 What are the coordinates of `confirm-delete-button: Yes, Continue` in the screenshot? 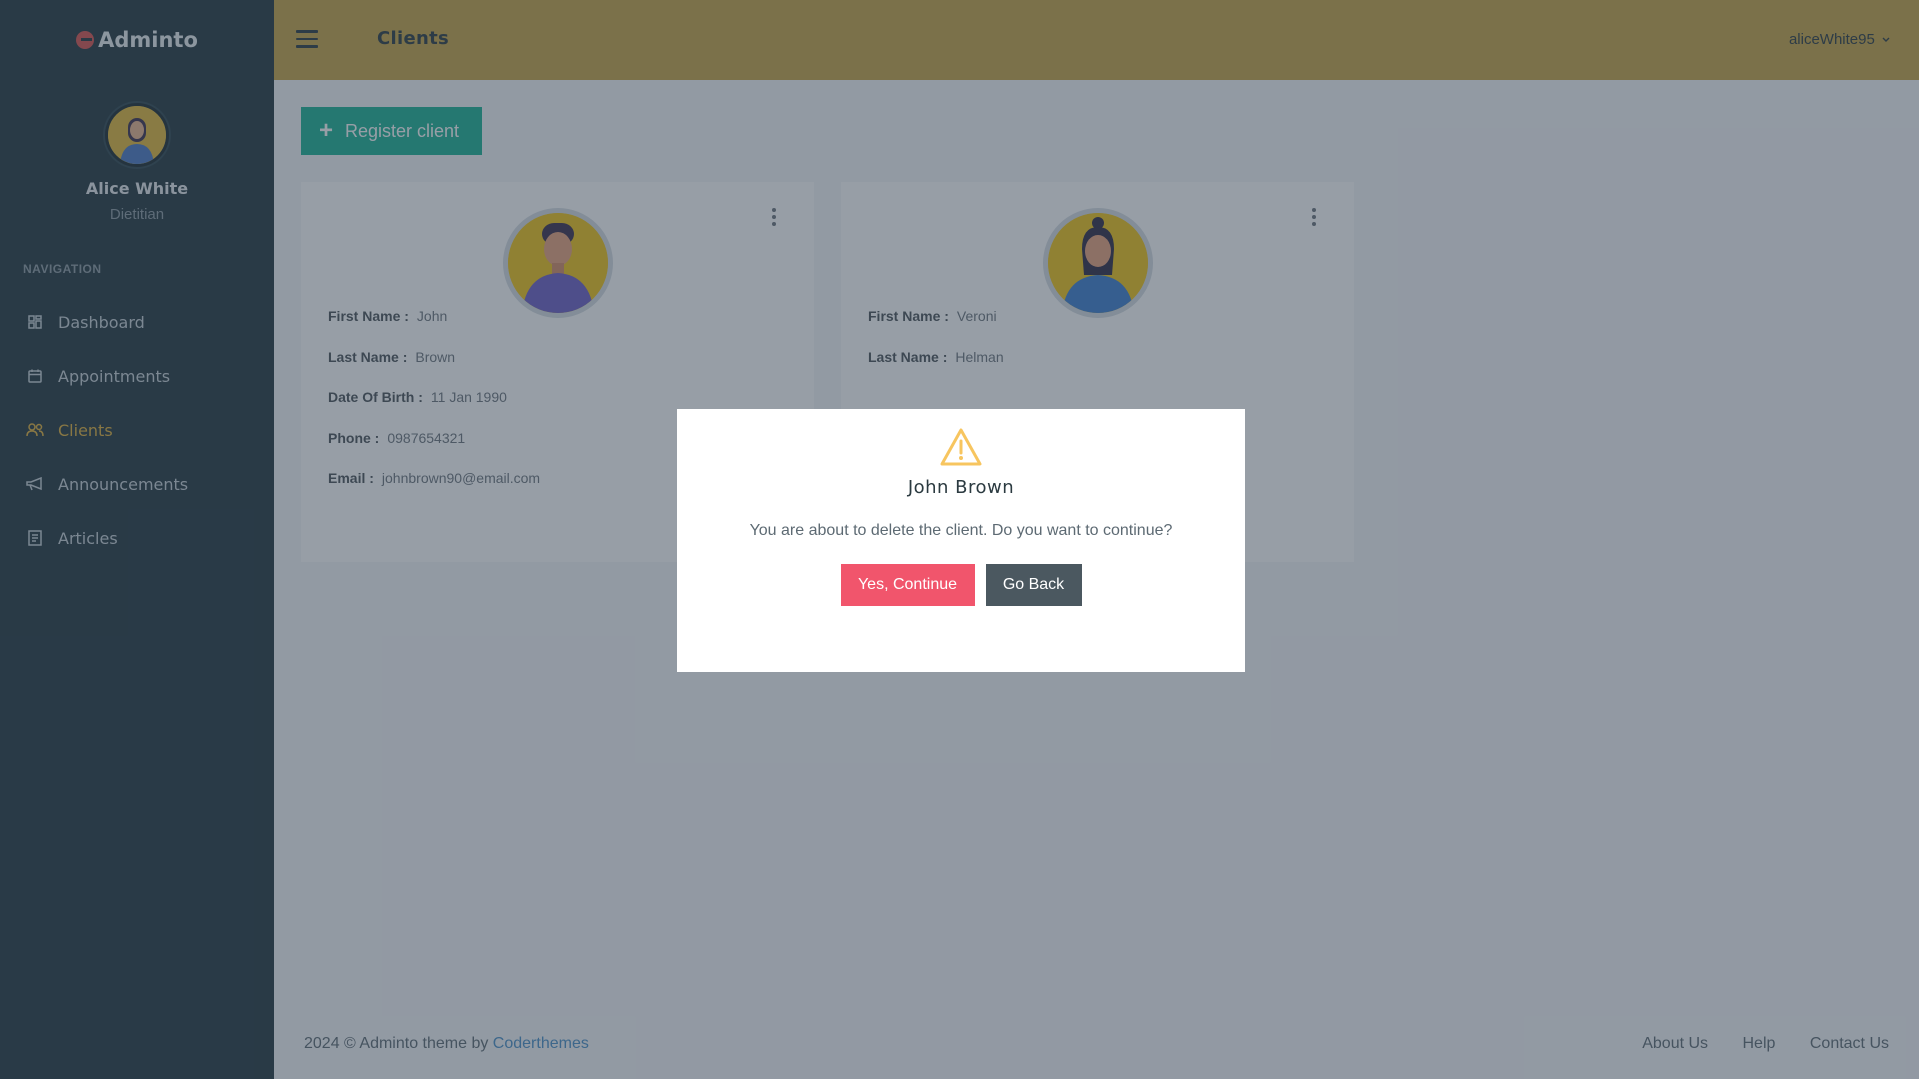 It's located at (907, 585).